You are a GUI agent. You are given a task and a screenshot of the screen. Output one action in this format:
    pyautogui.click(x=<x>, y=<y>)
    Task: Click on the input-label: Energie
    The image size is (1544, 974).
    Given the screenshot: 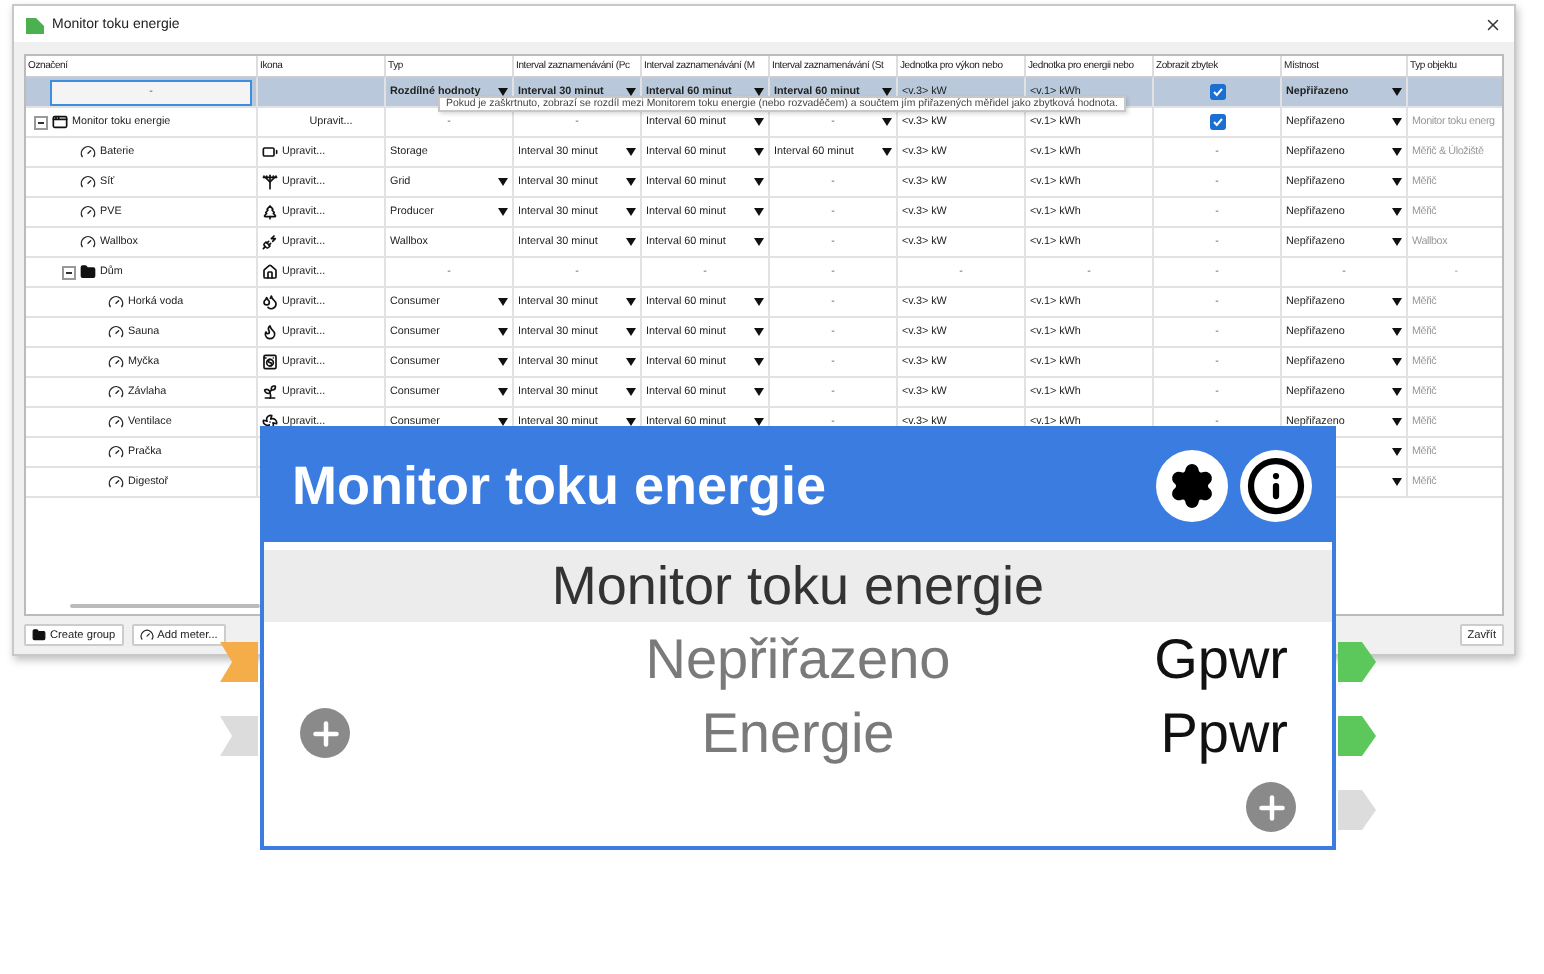 What is the action you would take?
    pyautogui.click(x=798, y=733)
    